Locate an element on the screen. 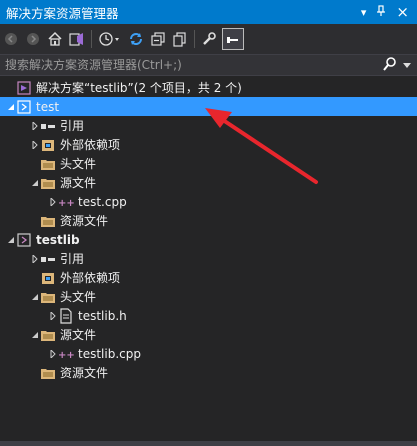 Image resolution: width=417 pixels, height=446 pixels. header-file-icon is located at coordinates (66, 315).